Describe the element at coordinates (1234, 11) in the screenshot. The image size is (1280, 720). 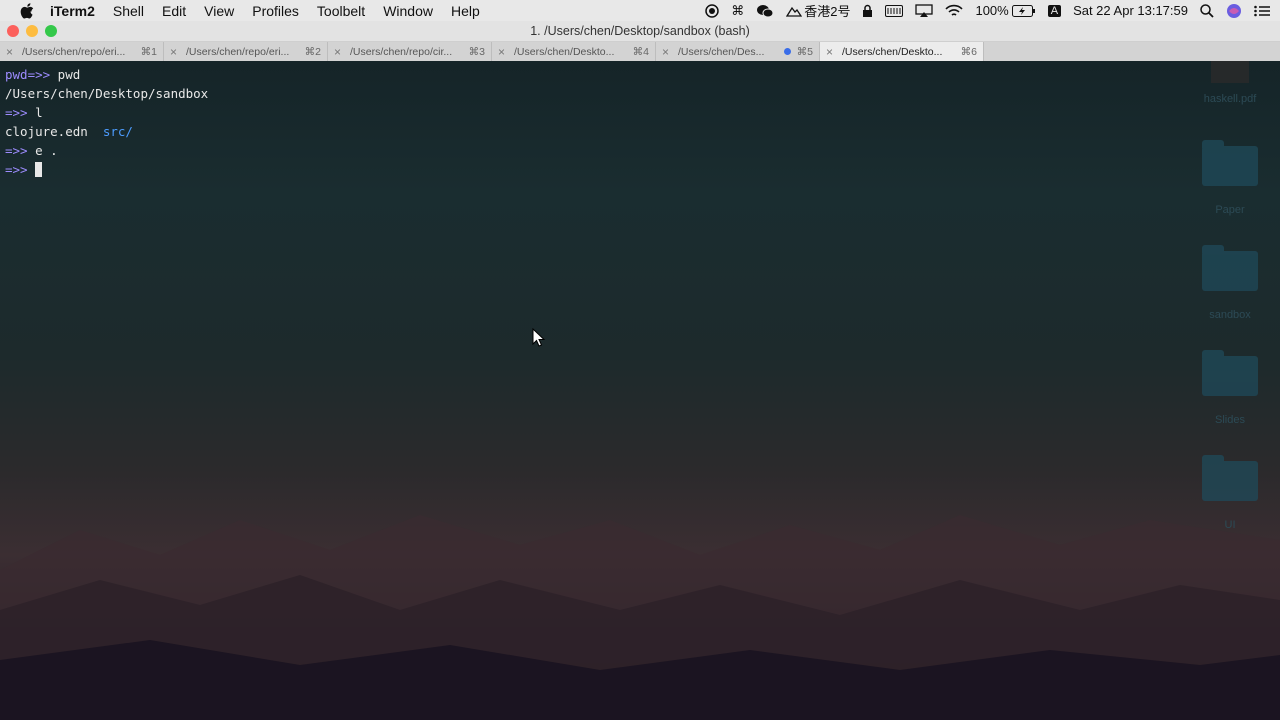
I see `siri-icon` at that location.